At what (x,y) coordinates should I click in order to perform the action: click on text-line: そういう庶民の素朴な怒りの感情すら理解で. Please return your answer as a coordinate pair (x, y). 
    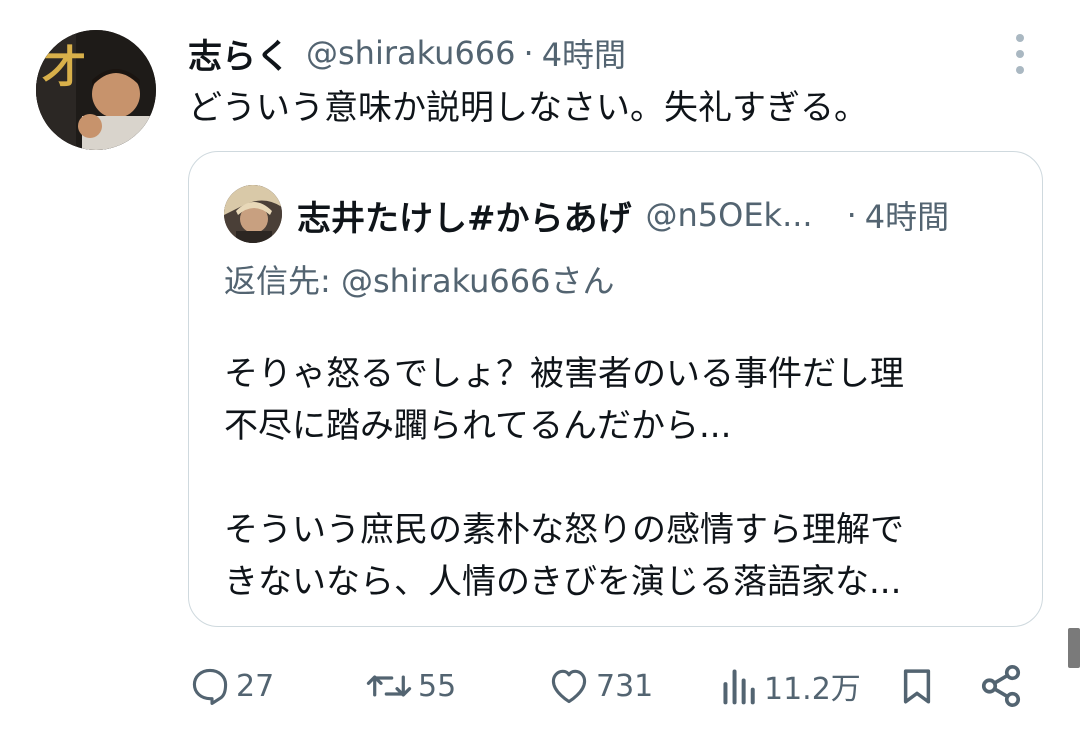
    Looking at the image, I should click on (564, 530).